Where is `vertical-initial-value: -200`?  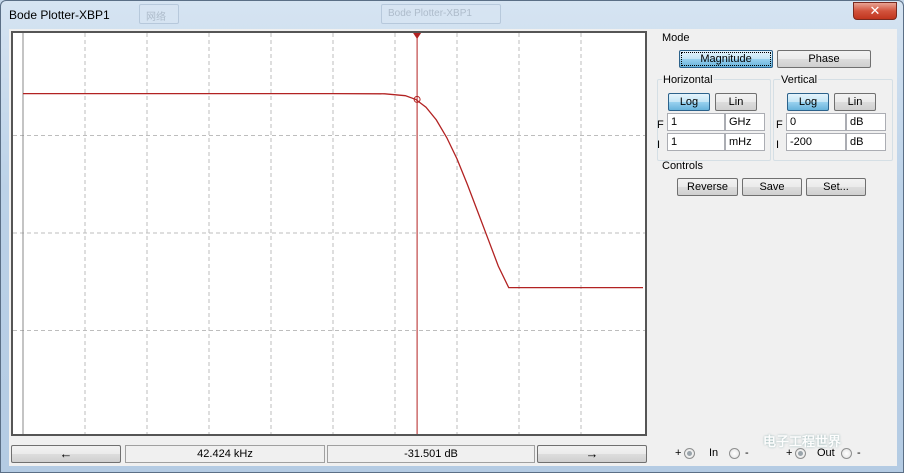
vertical-initial-value: -200 is located at coordinates (816, 142).